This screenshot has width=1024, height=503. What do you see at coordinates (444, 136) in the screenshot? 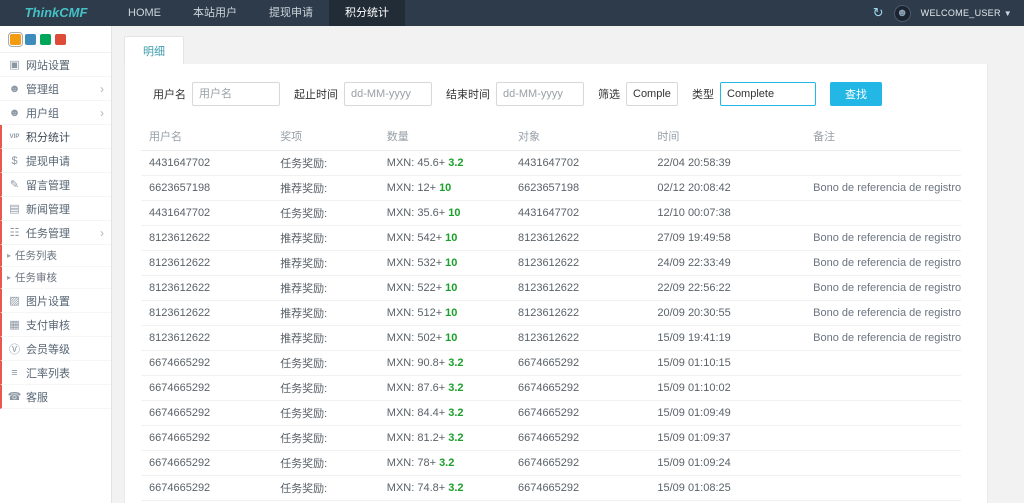
I see `column-header: 数量` at bounding box center [444, 136].